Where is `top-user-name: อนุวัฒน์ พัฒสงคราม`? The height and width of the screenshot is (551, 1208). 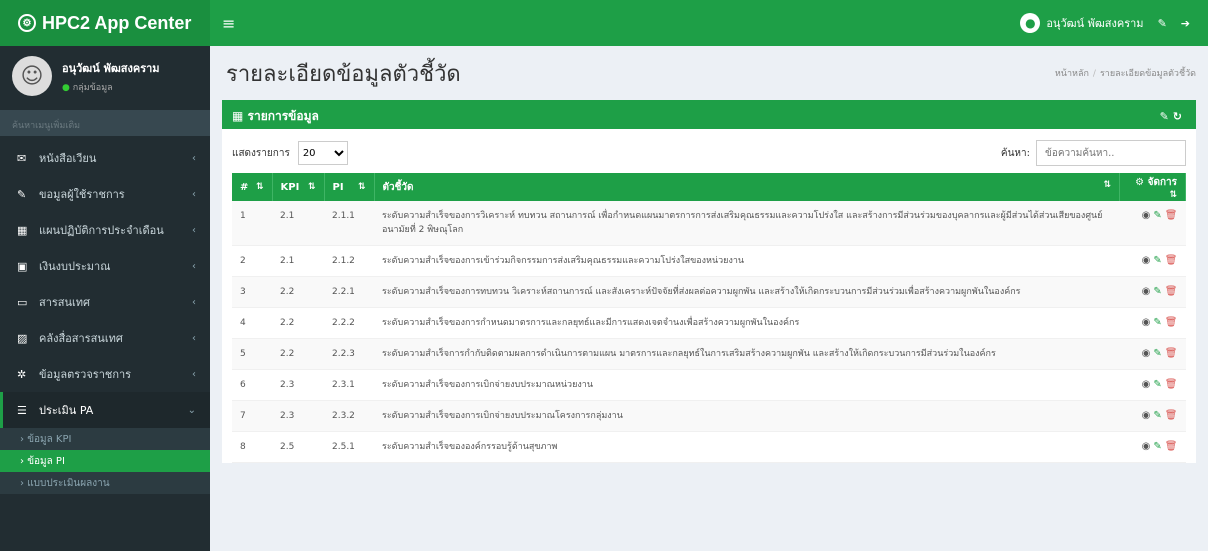
top-user-name: อนุวัฒน์ พัฒสงคราม is located at coordinates (1095, 23).